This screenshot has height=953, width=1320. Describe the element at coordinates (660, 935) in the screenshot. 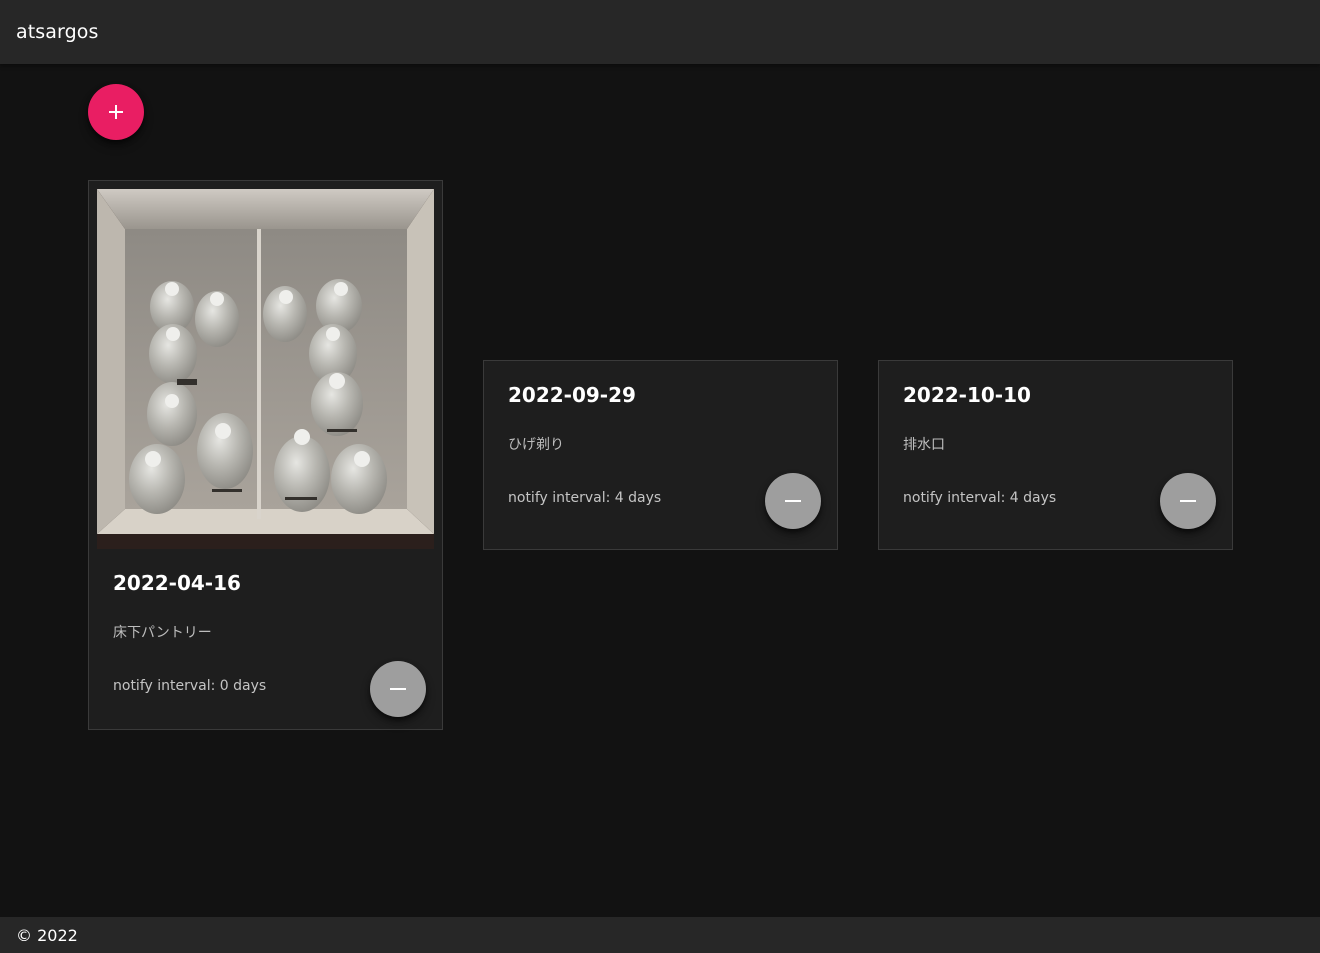

I see `footer: © 2022` at that location.